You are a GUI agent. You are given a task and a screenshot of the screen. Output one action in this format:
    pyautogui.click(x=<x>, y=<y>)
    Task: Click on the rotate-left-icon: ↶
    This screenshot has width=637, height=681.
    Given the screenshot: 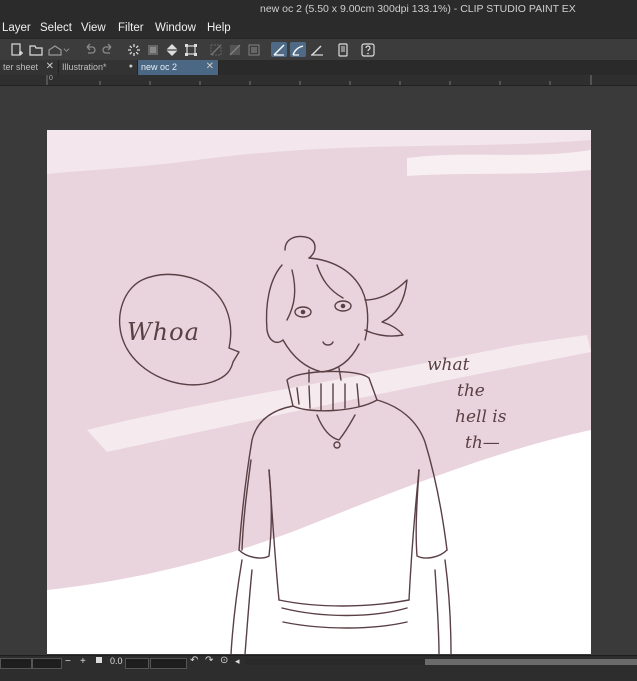 What is the action you would take?
    pyautogui.click(x=194, y=660)
    